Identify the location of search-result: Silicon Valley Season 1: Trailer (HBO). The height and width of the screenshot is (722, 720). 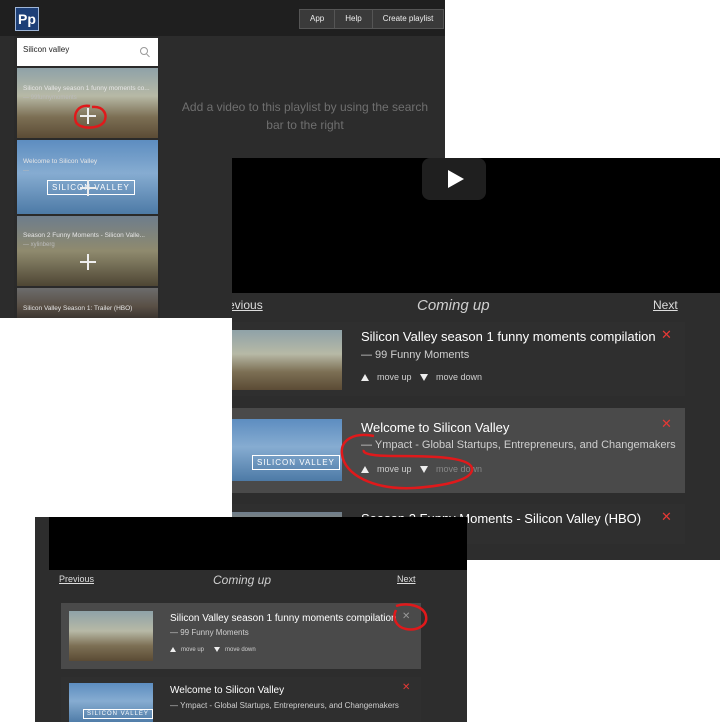
(87, 303).